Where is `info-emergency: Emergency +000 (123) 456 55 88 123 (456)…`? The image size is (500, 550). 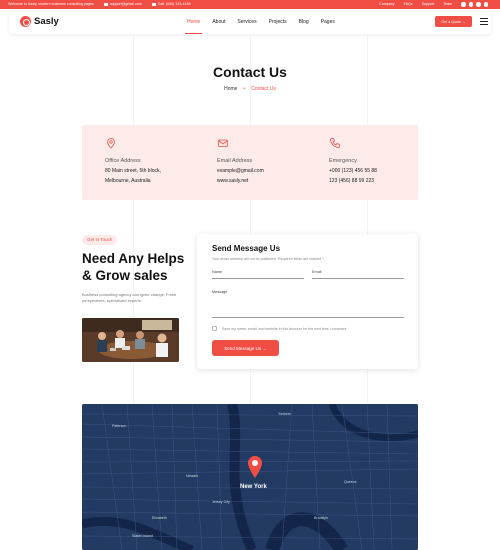
info-emergency: Emergency +000 (123) 456 55 88 123 (456)… is located at coordinates (341, 160).